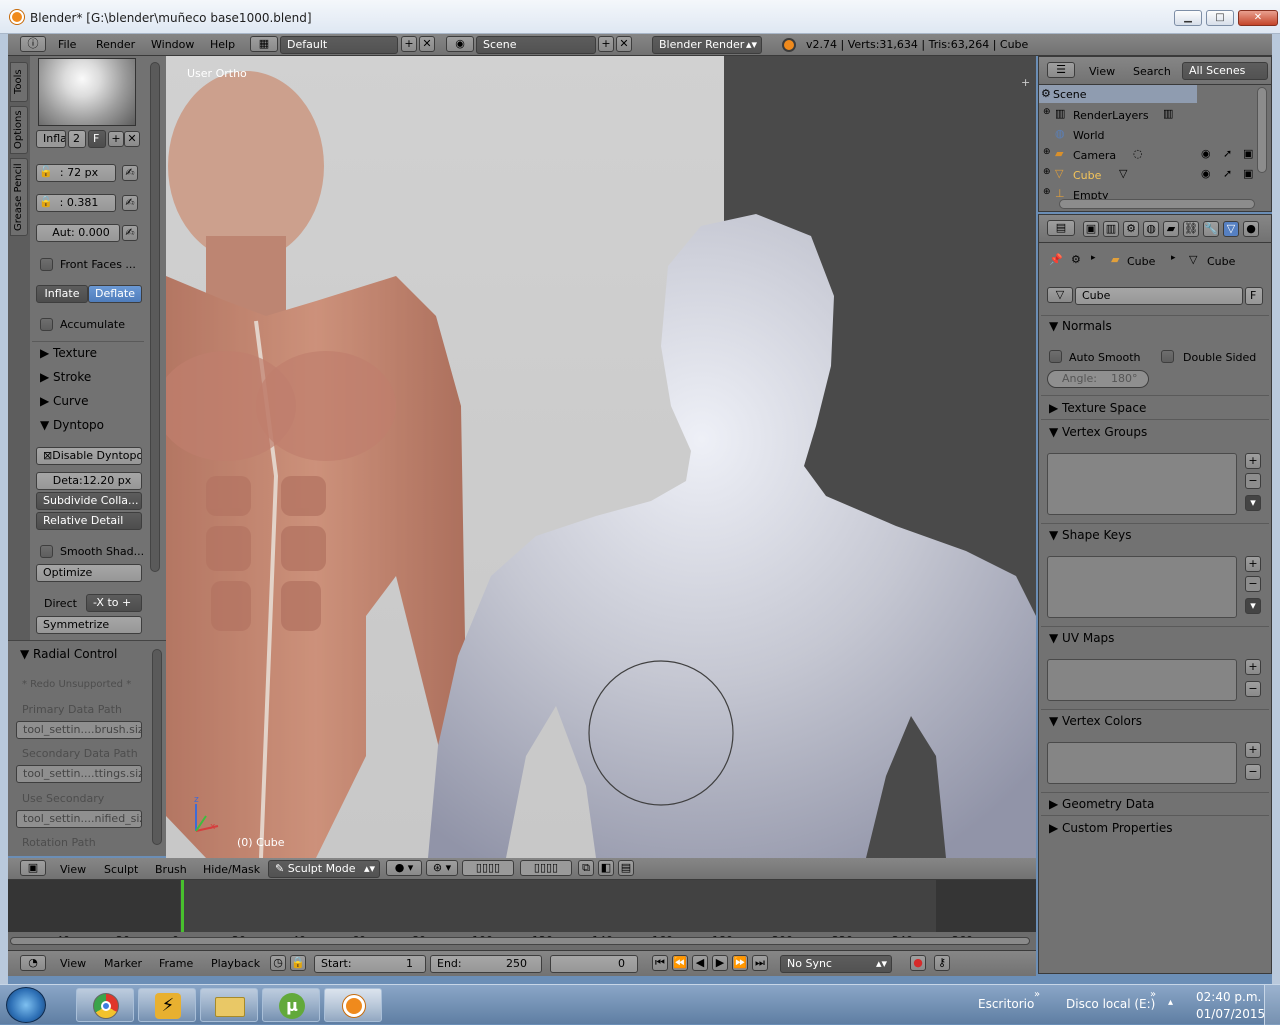  Describe the element at coordinates (105, 1005) in the screenshot. I see `chrome-taskbar-icon` at that location.